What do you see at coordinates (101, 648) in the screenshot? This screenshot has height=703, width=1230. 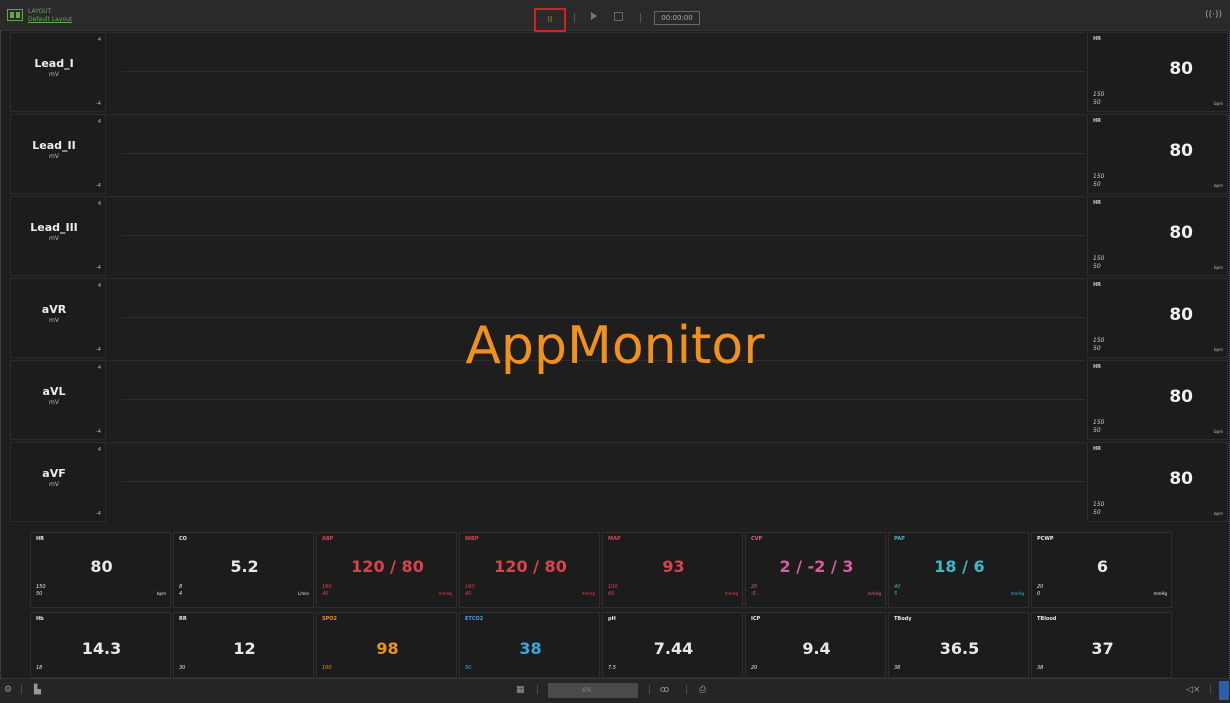 I see `numeric-value: 14.3` at bounding box center [101, 648].